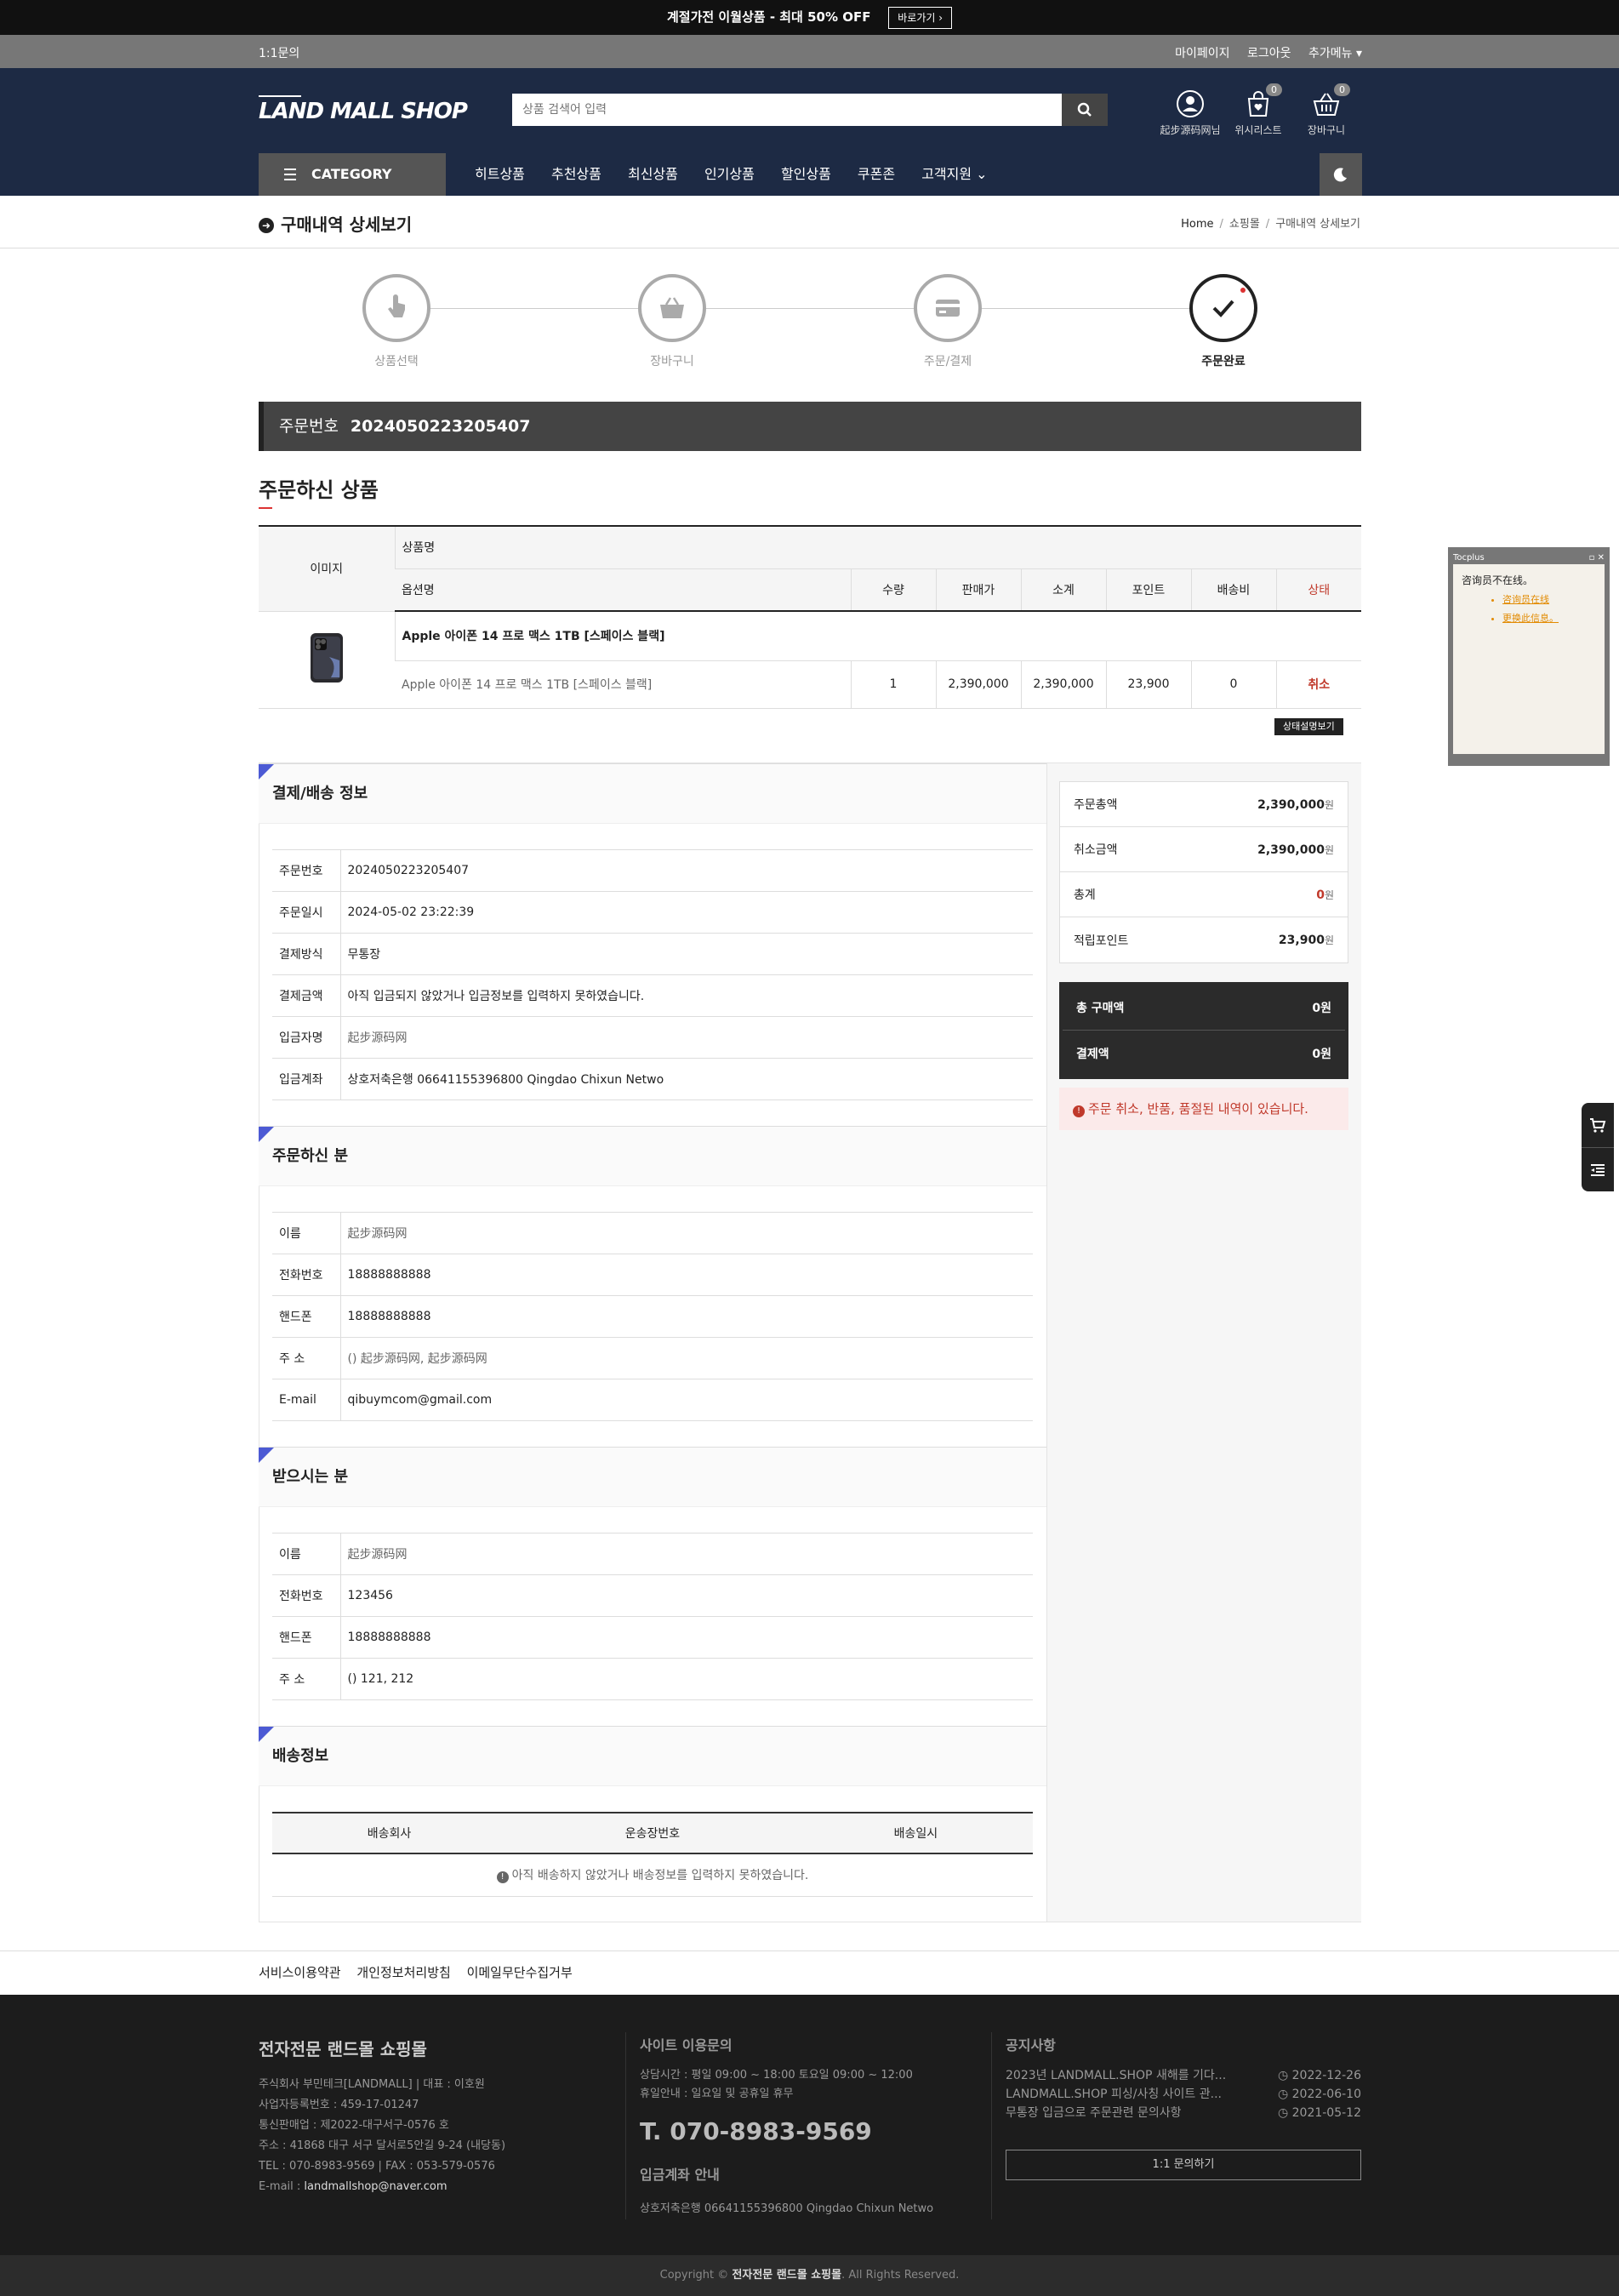  I want to click on pay-amount: 아직 입금되지 않았거나 입금정보를 입력하지 못하였습니다., so click(686, 995).